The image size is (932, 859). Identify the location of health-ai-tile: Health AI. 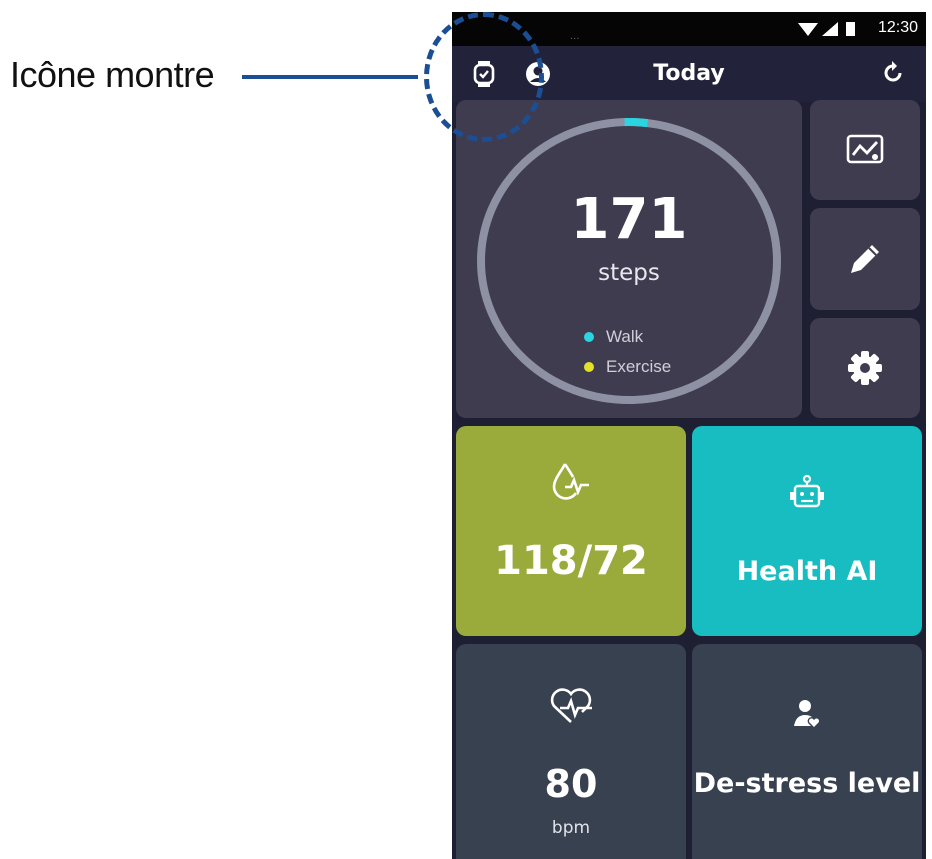
(807, 531).